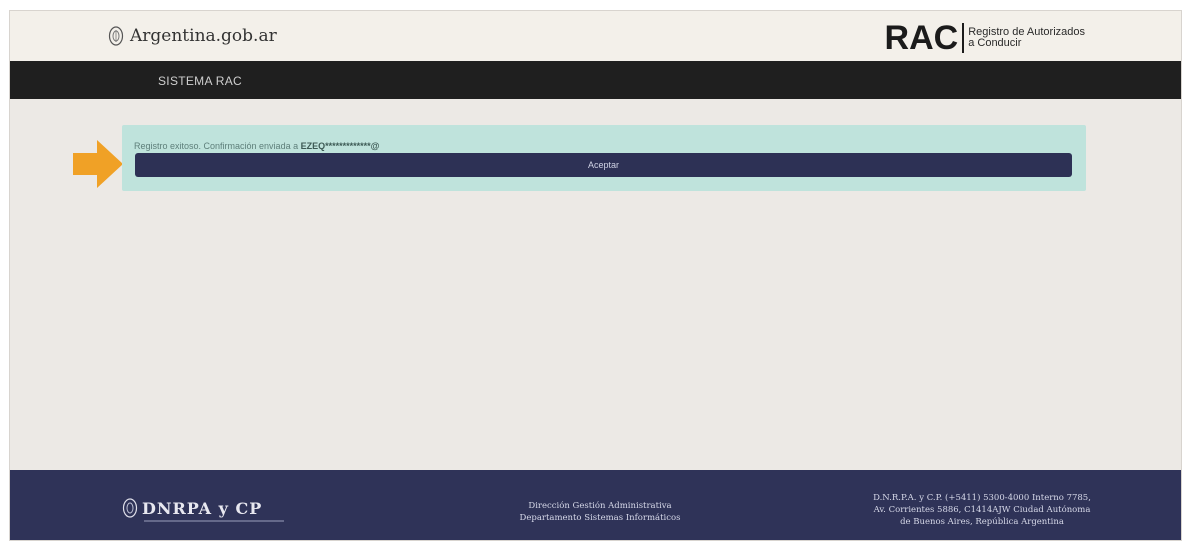 The height and width of the screenshot is (541, 1192). I want to click on alert-message-prefix: Registro exitoso. Confirmación enviada a, so click(217, 146).